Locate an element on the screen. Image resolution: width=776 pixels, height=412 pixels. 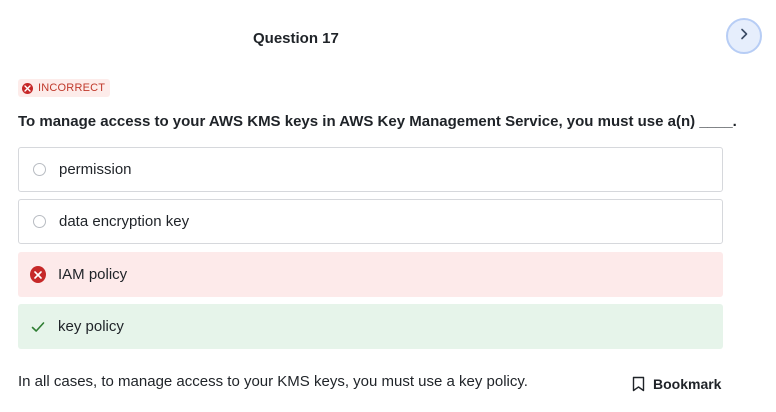
answer-option-label: key policy is located at coordinates (91, 326).